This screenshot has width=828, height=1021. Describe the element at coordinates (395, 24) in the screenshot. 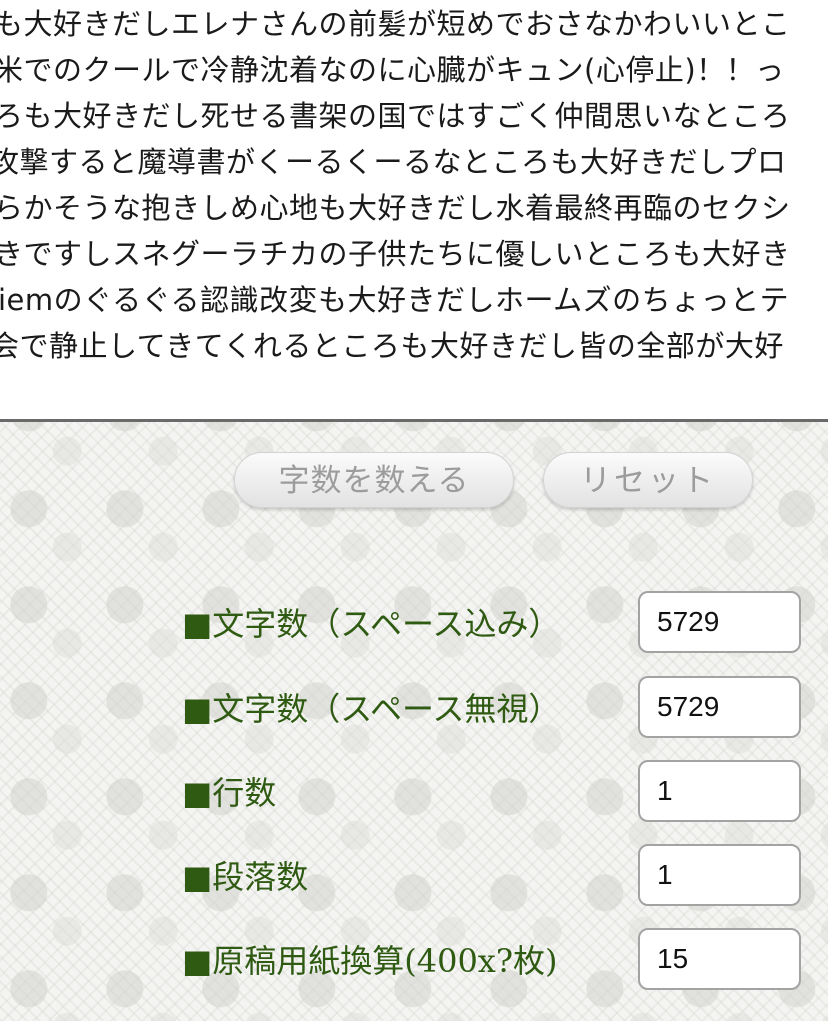

I see `text-line: も大好きだしエレナさんの前髪が短めでおさなかわいいとこ` at that location.